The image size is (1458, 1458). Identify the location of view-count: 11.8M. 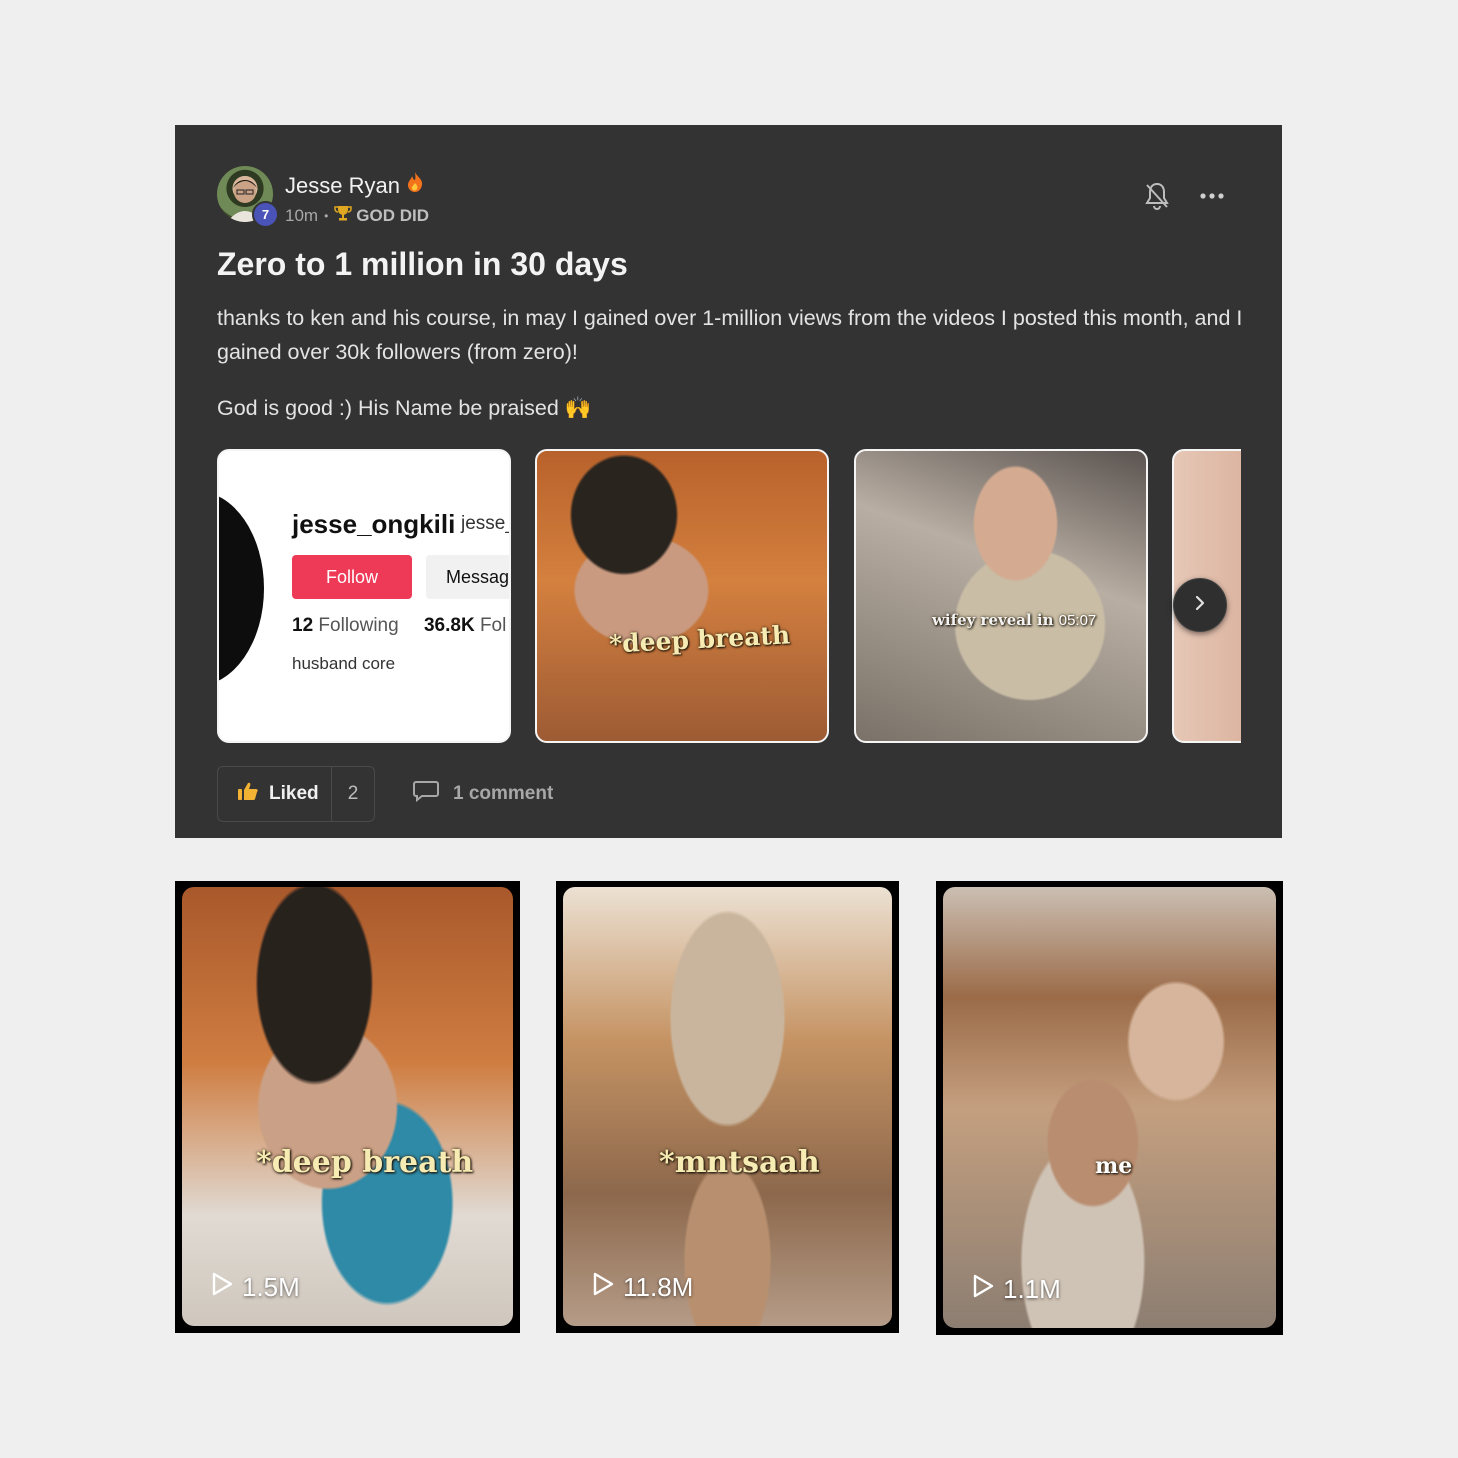
(642, 1287).